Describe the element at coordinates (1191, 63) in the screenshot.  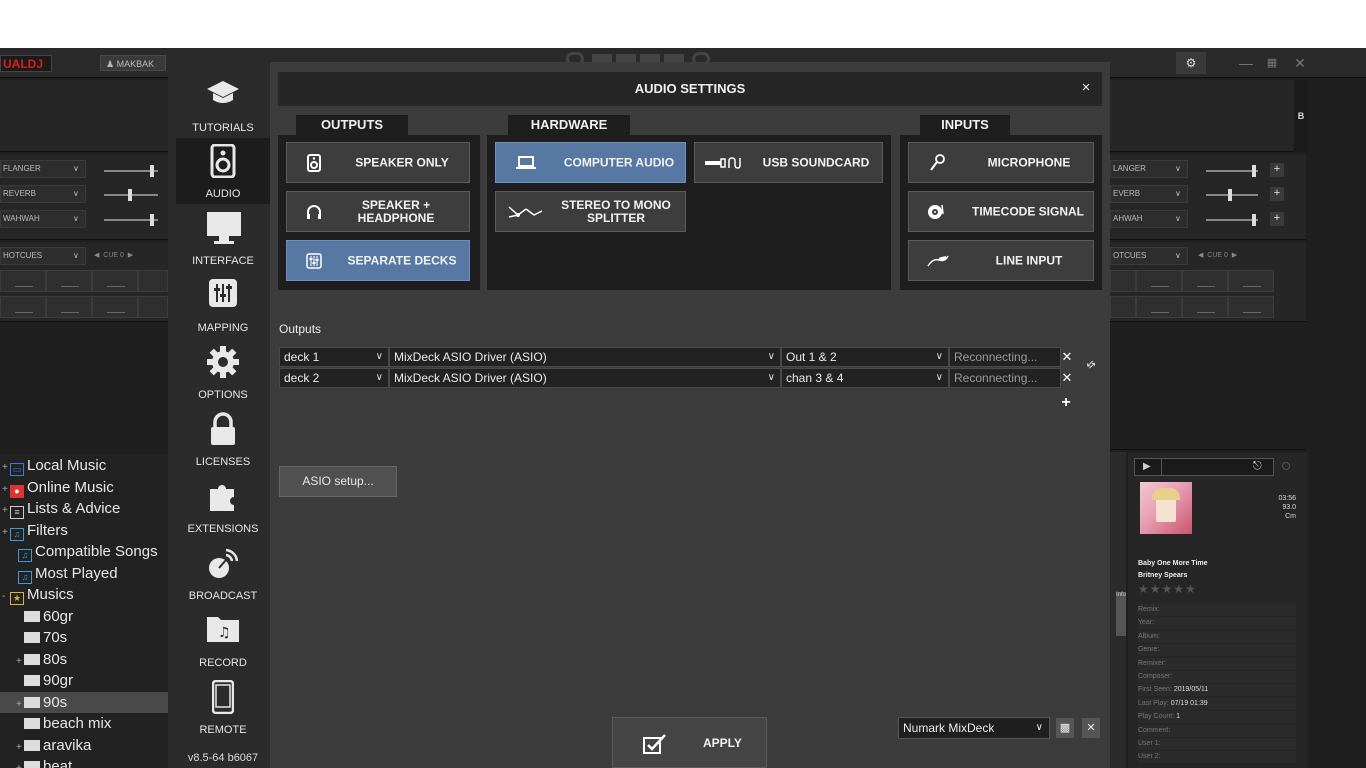
I see `settings-gear-icon: ⚙` at that location.